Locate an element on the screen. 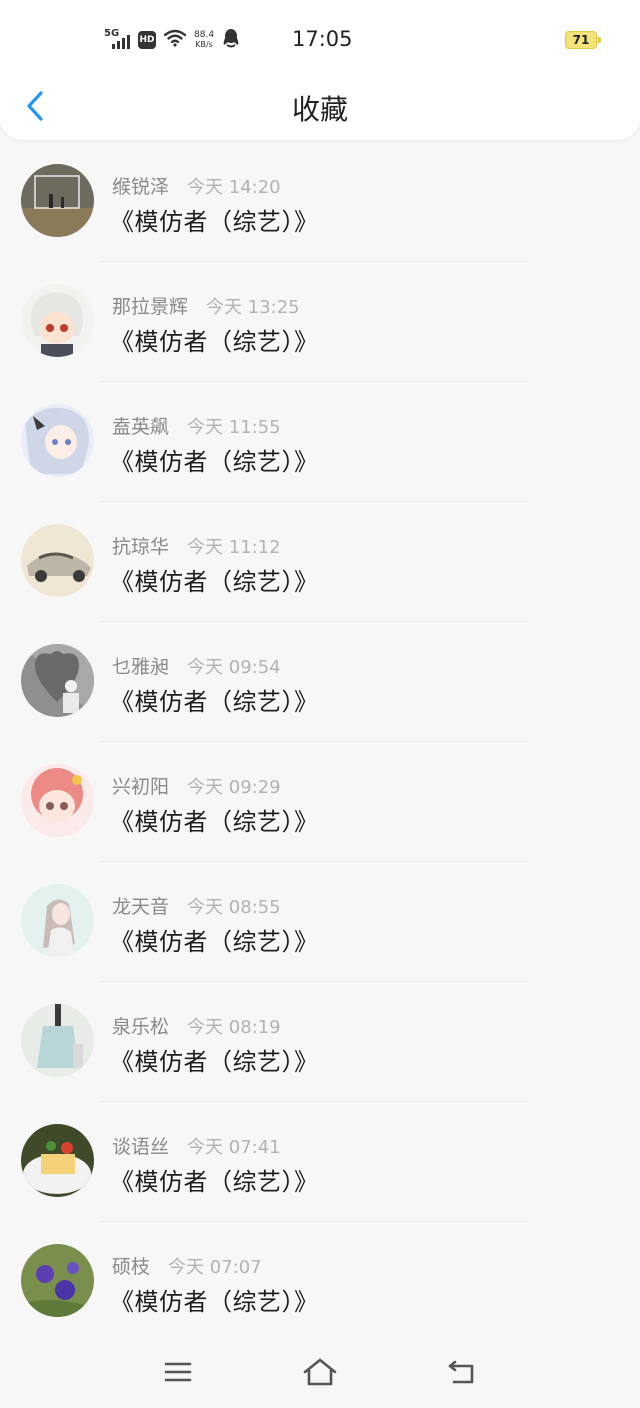 Image resolution: width=640 pixels, height=1408 pixels. speed-unit: KB/s is located at coordinates (204, 44).